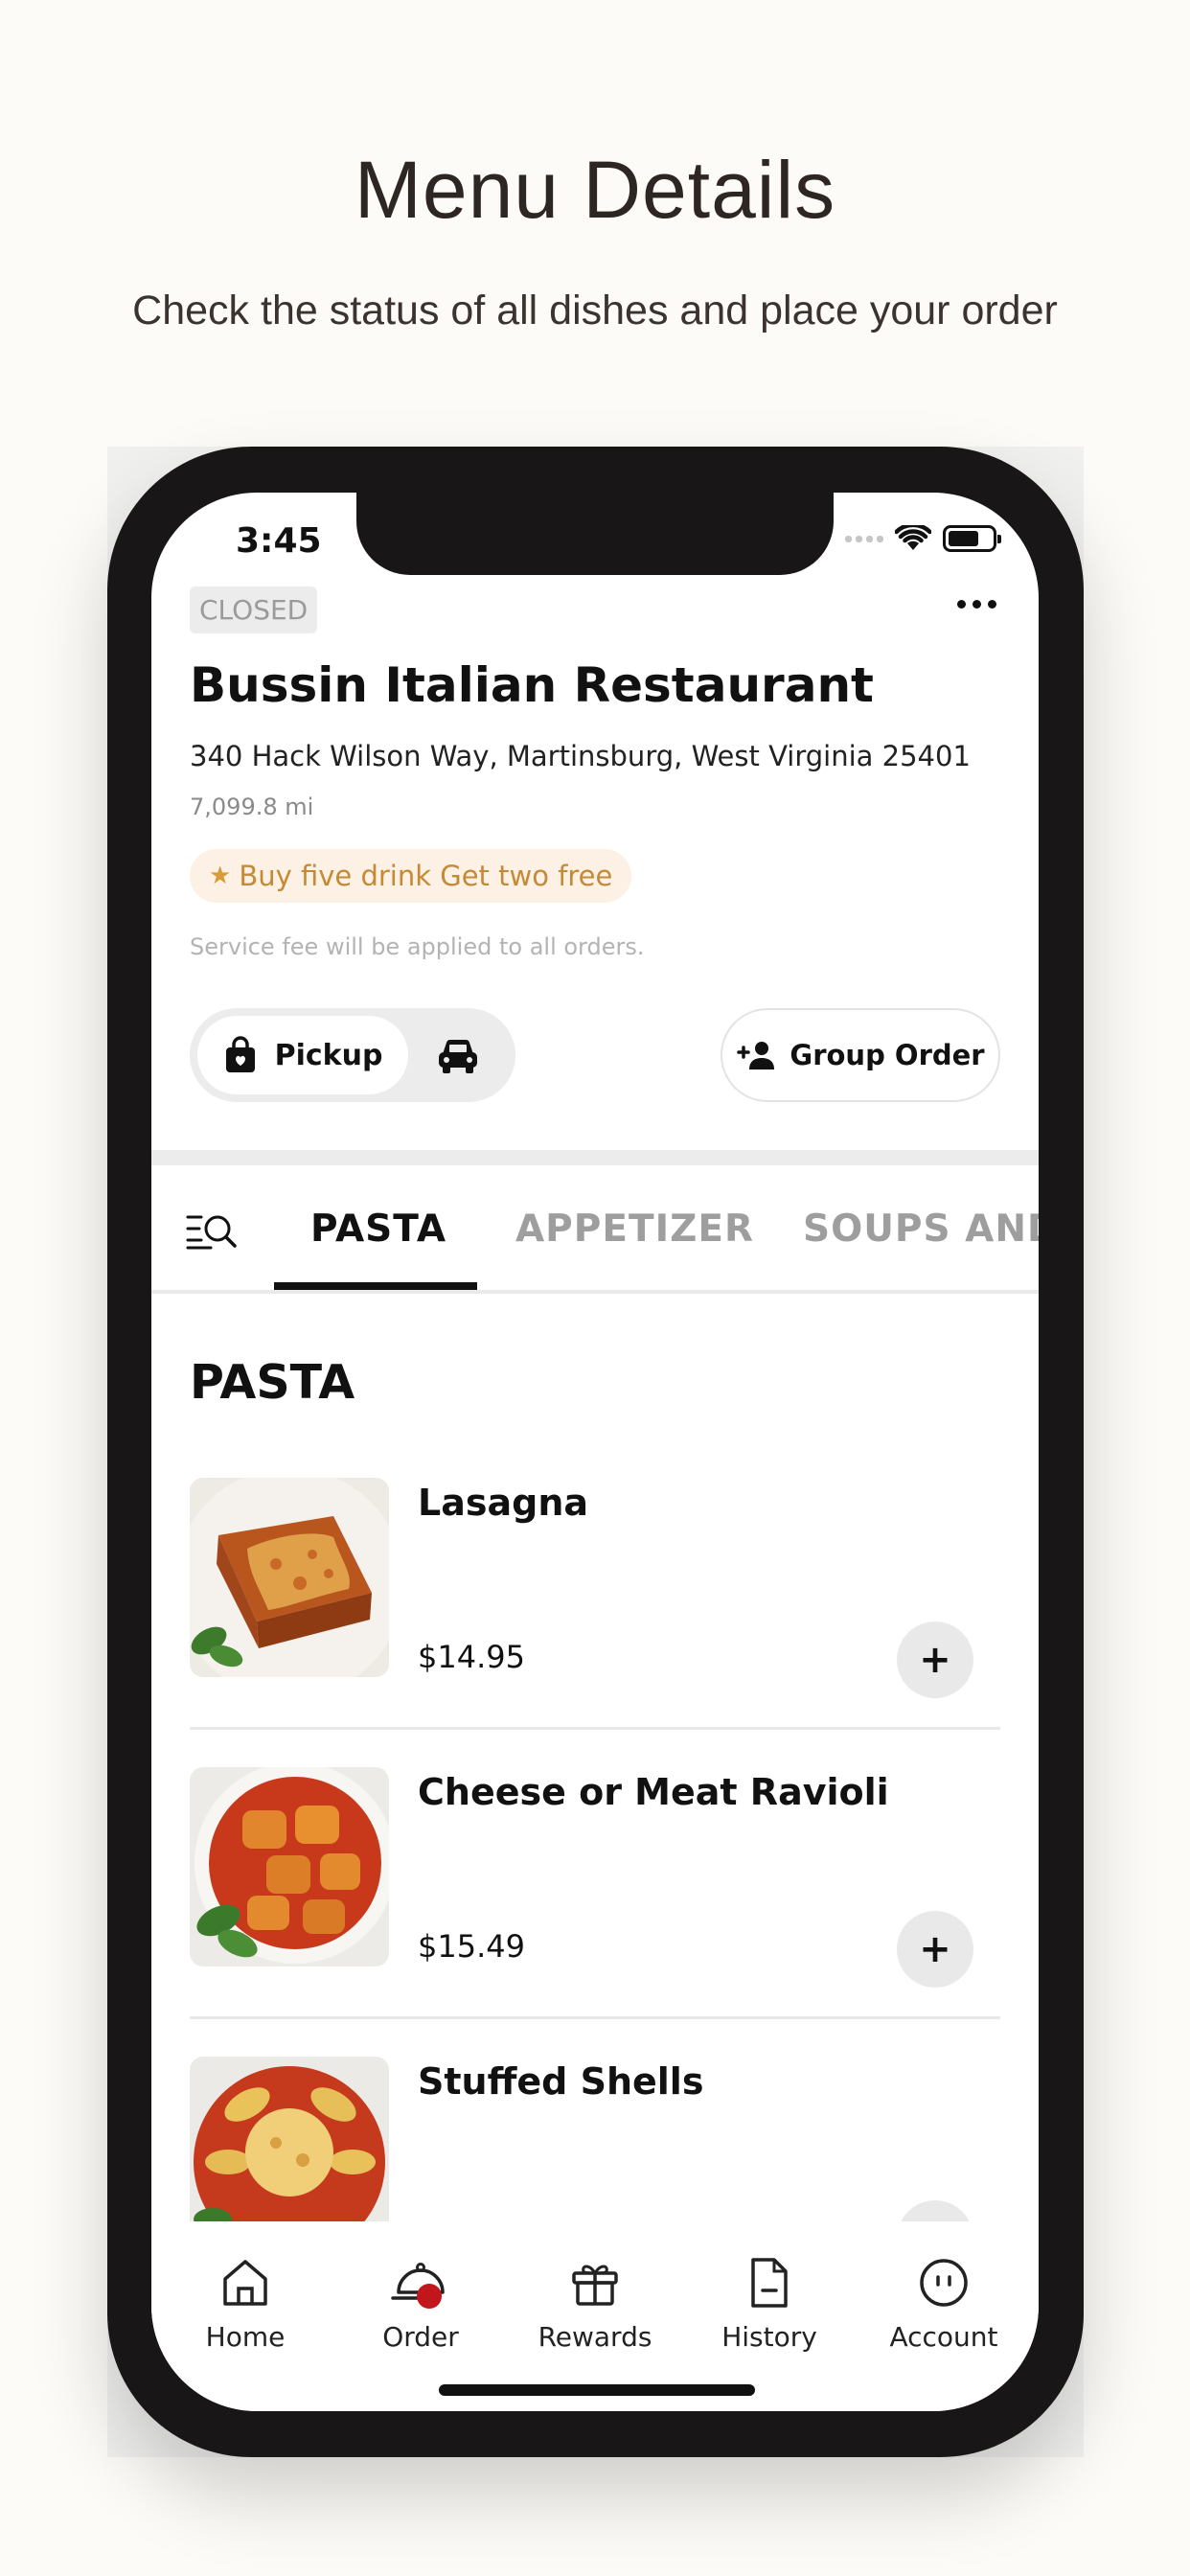 Image resolution: width=1190 pixels, height=2576 pixels. Describe the element at coordinates (595, 1157) in the screenshot. I see `section-divider` at that location.